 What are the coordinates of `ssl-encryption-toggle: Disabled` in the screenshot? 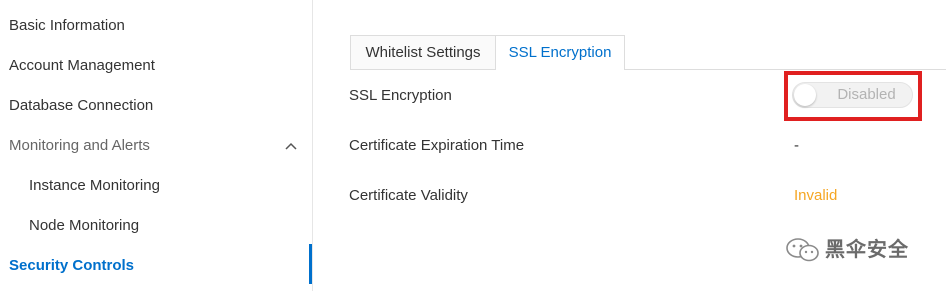 It's located at (852, 95).